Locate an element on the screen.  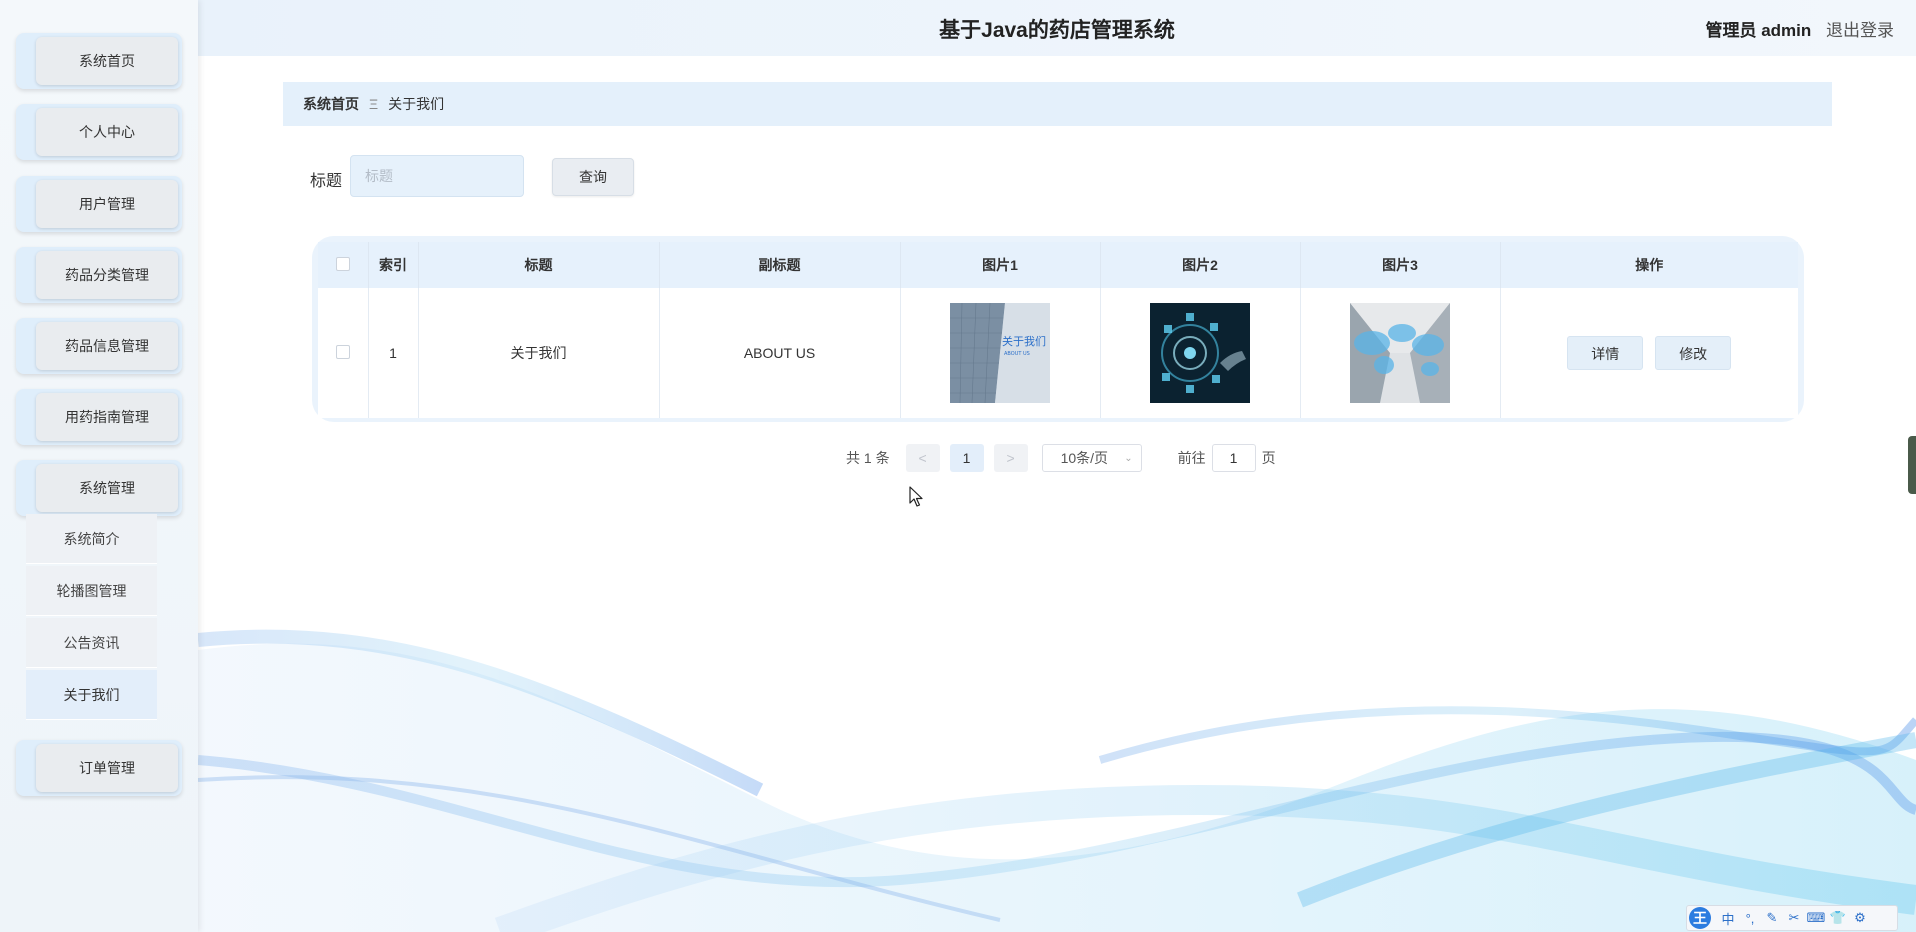
sidebar-item-label: 系统首页 is located at coordinates (107, 61).